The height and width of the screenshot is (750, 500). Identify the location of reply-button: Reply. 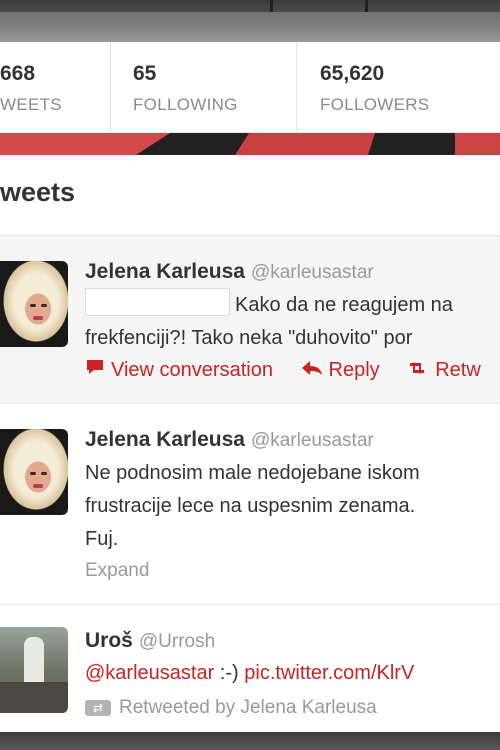
(340, 370).